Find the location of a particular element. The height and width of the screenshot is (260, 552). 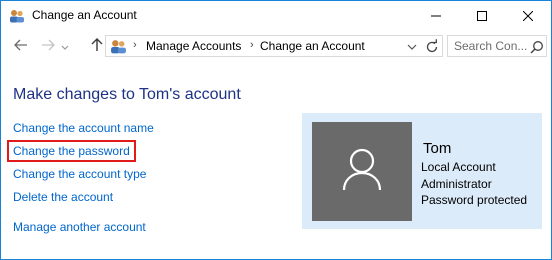

account-password-status: Password protected is located at coordinates (474, 200).